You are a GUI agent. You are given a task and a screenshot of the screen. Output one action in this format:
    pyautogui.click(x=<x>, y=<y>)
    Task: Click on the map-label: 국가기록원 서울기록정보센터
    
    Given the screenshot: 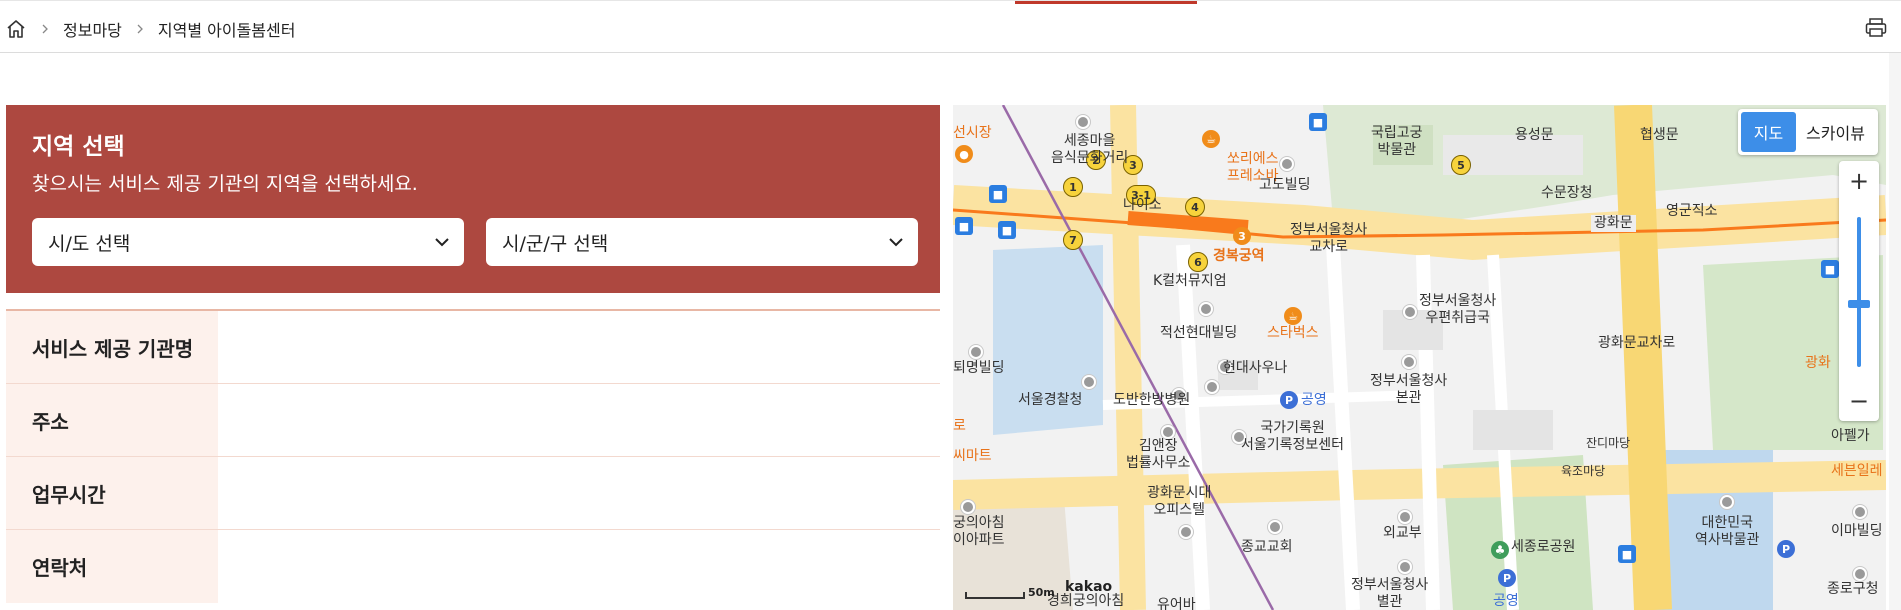 What is the action you would take?
    pyautogui.click(x=1293, y=436)
    